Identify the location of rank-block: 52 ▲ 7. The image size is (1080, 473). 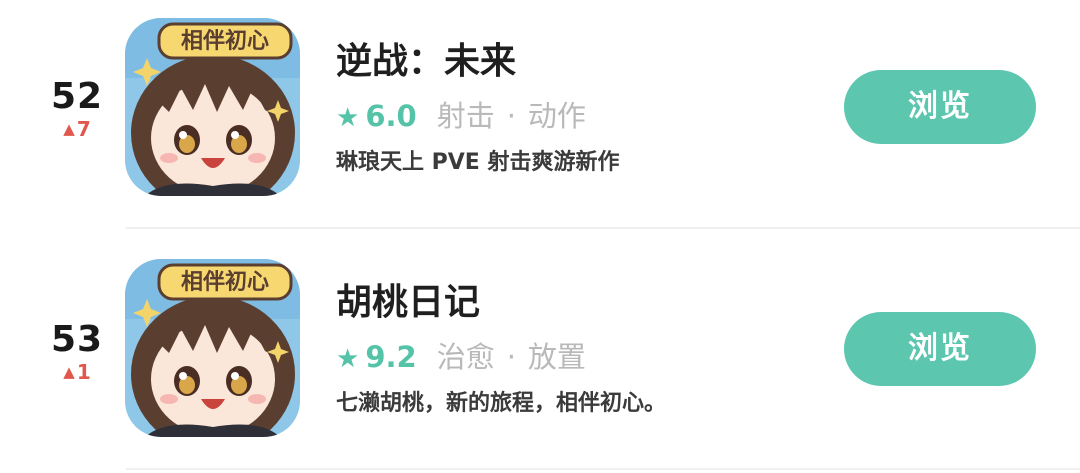
(77, 110).